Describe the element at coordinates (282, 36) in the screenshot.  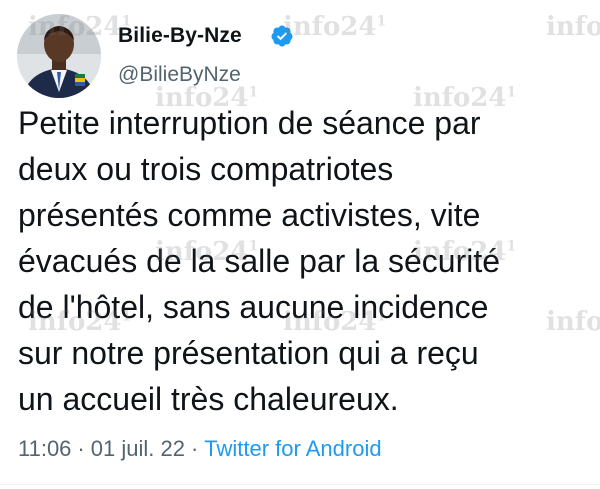
I see `verified-badge-icon` at that location.